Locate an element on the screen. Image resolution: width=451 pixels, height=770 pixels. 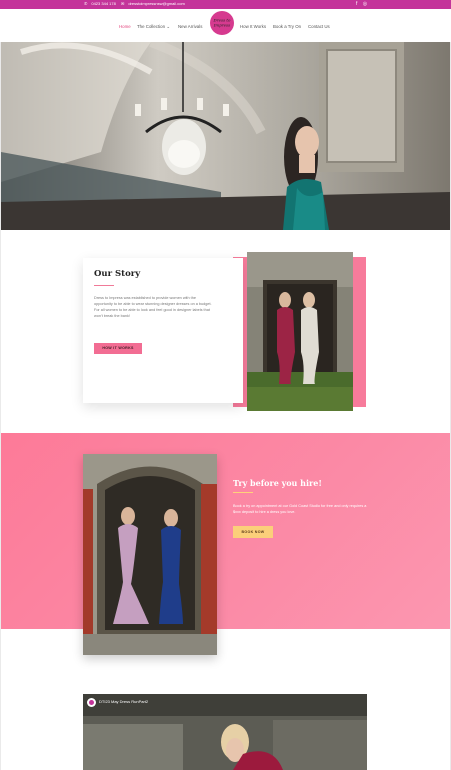
chevron-down-icon: ⌄ is located at coordinates (168, 26).